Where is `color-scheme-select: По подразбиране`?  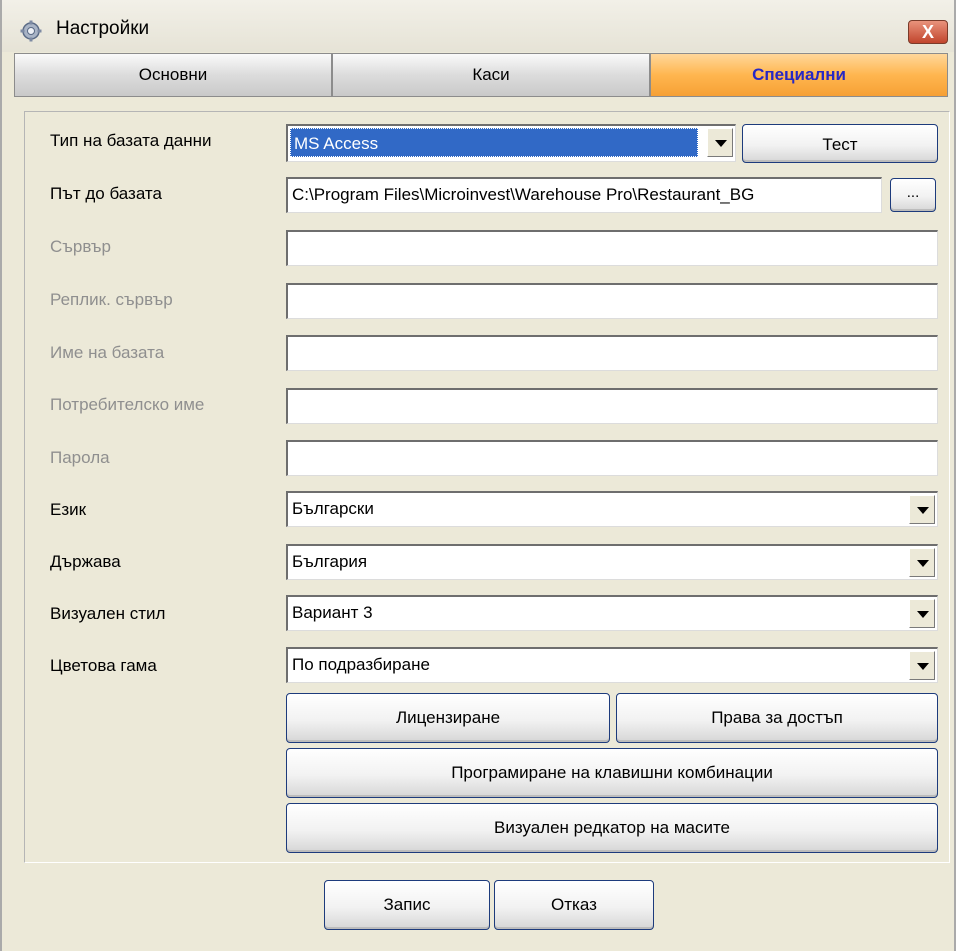
color-scheme-select: По подразбиране is located at coordinates (612, 665).